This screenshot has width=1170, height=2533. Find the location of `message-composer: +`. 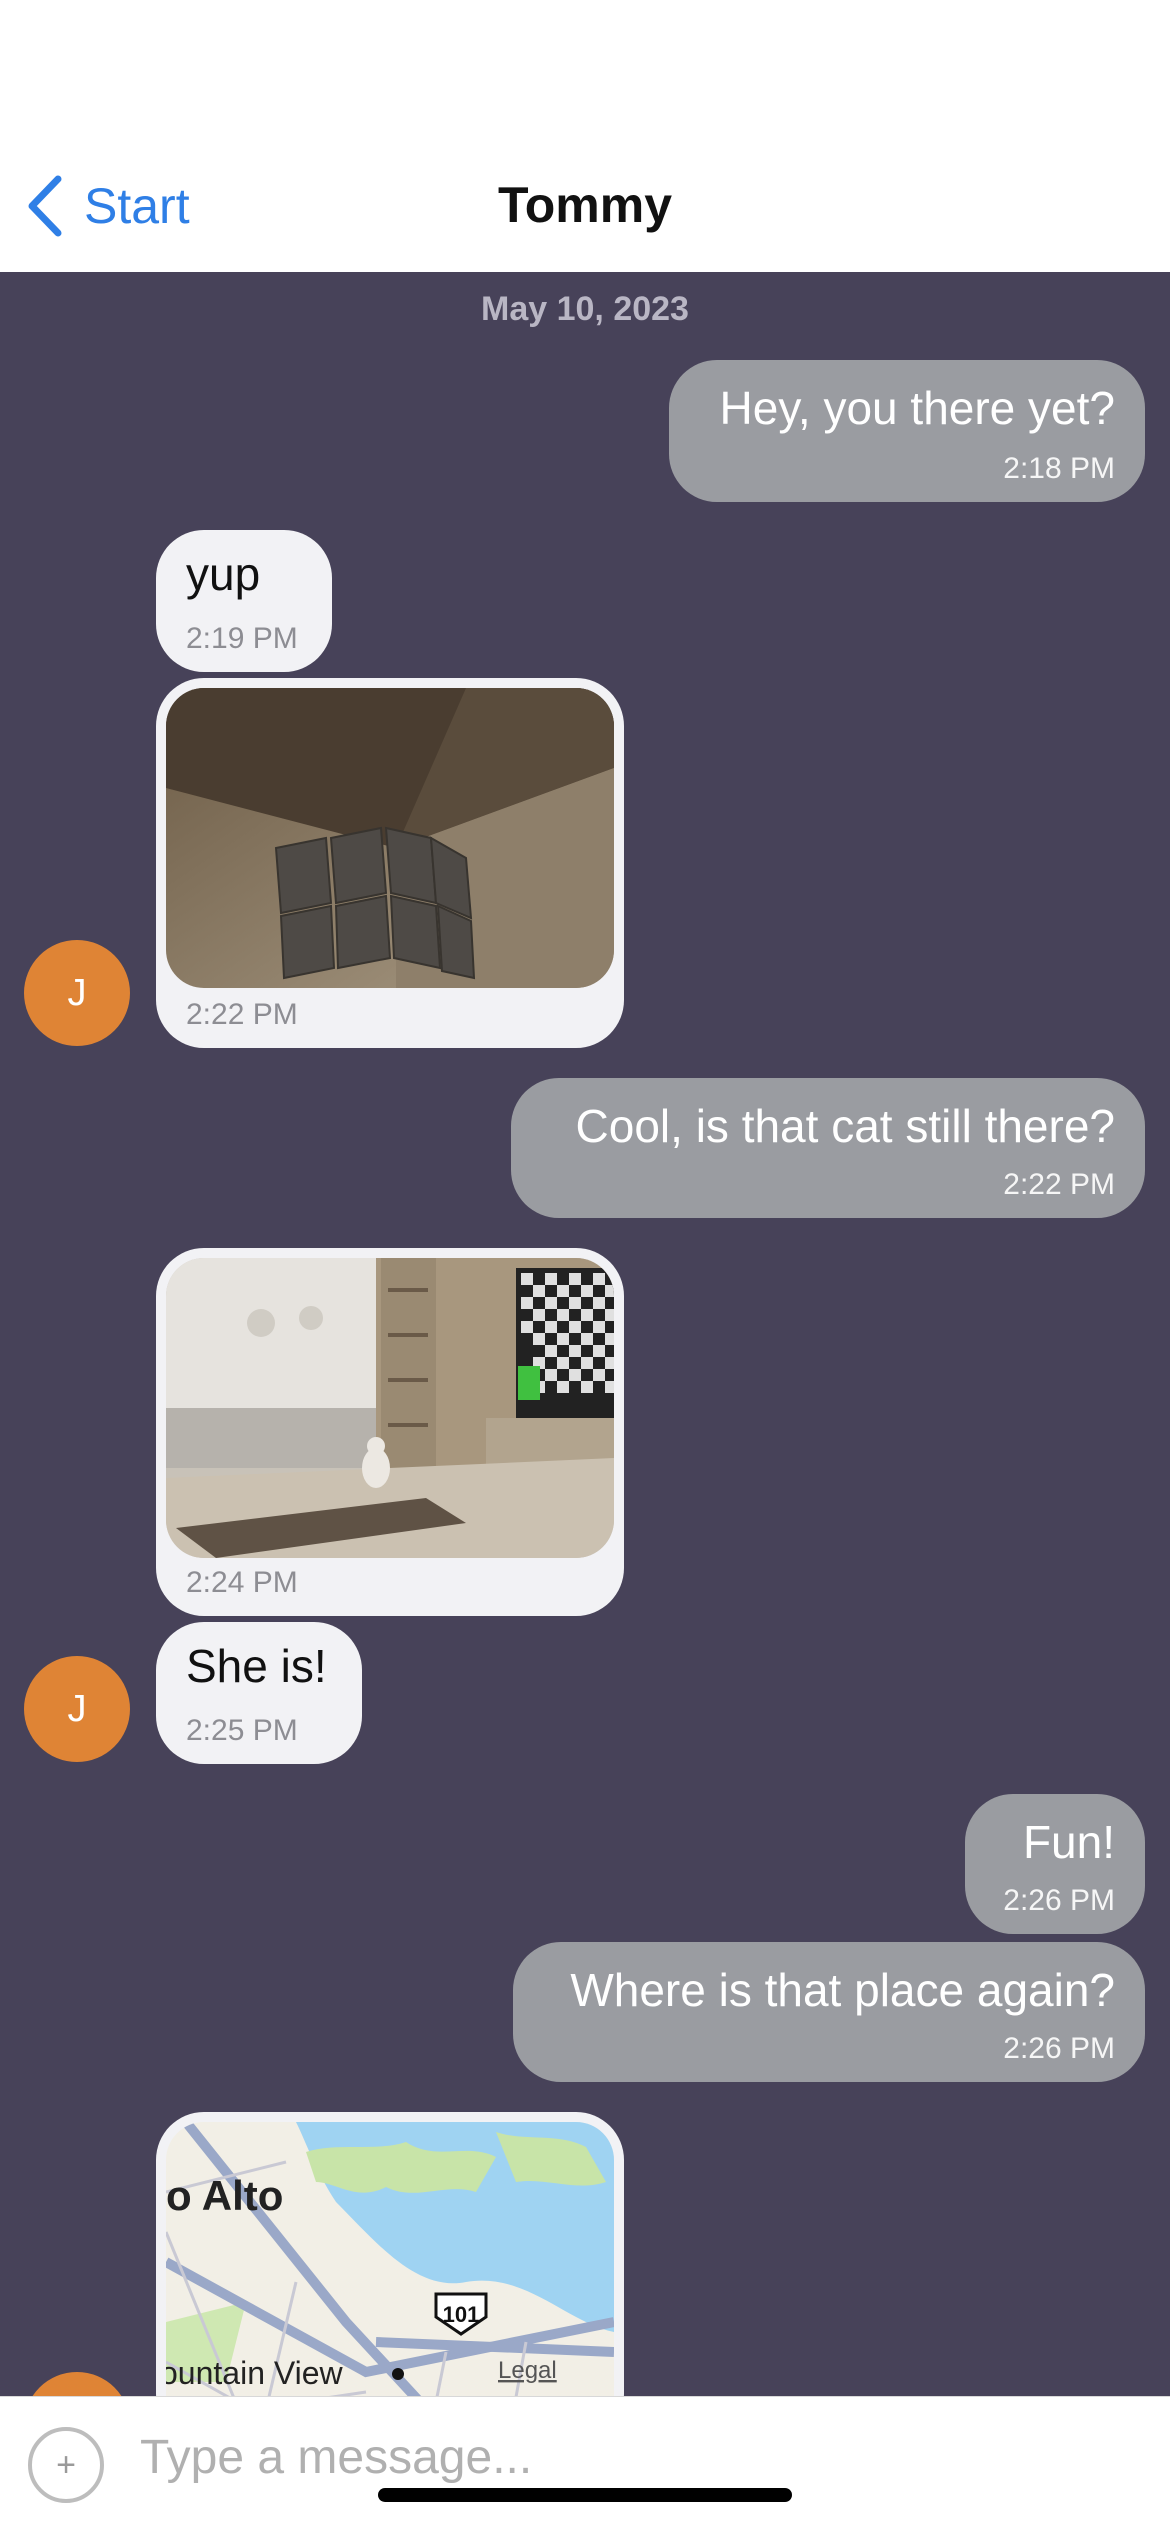

message-composer: + is located at coordinates (585, 2464).